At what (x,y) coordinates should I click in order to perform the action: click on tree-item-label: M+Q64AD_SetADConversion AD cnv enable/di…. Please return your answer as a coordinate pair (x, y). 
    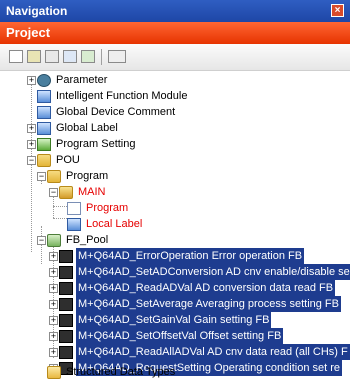
    Looking at the image, I should click on (213, 272).